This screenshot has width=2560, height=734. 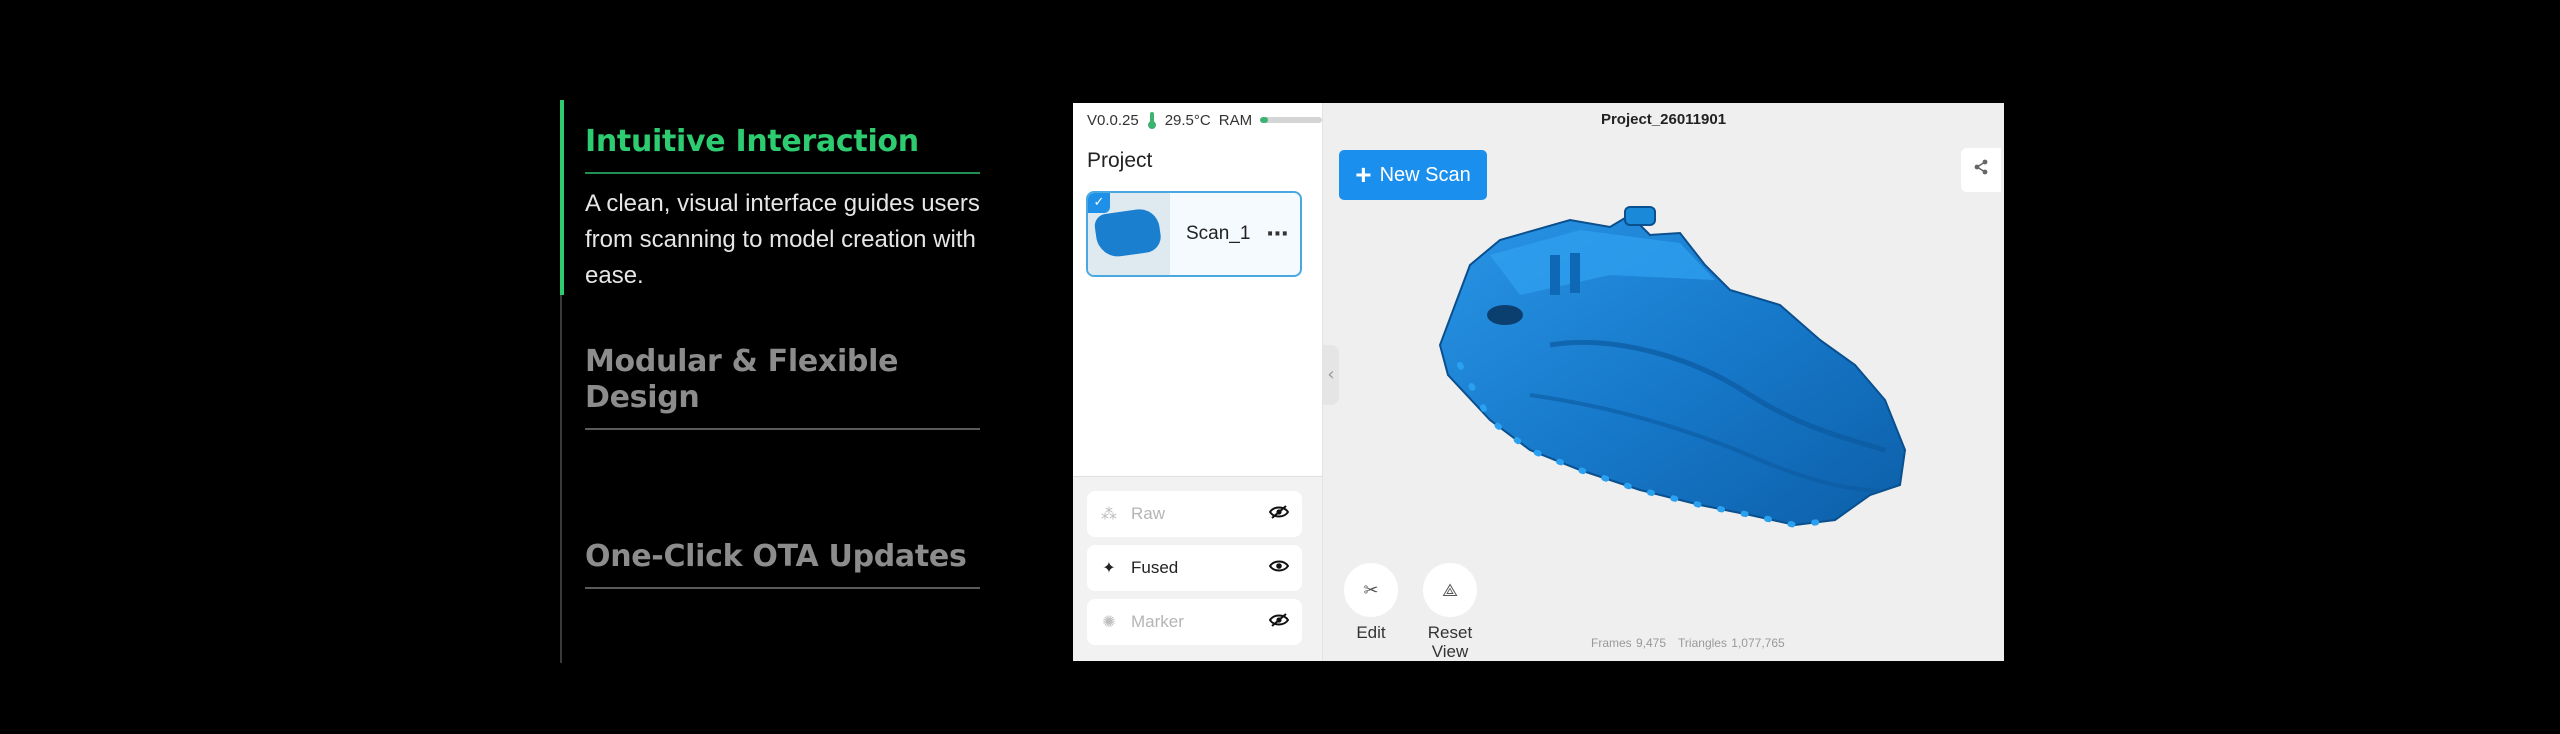 What do you see at coordinates (1109, 514) in the screenshot?
I see `raw-icon: ⁂` at bounding box center [1109, 514].